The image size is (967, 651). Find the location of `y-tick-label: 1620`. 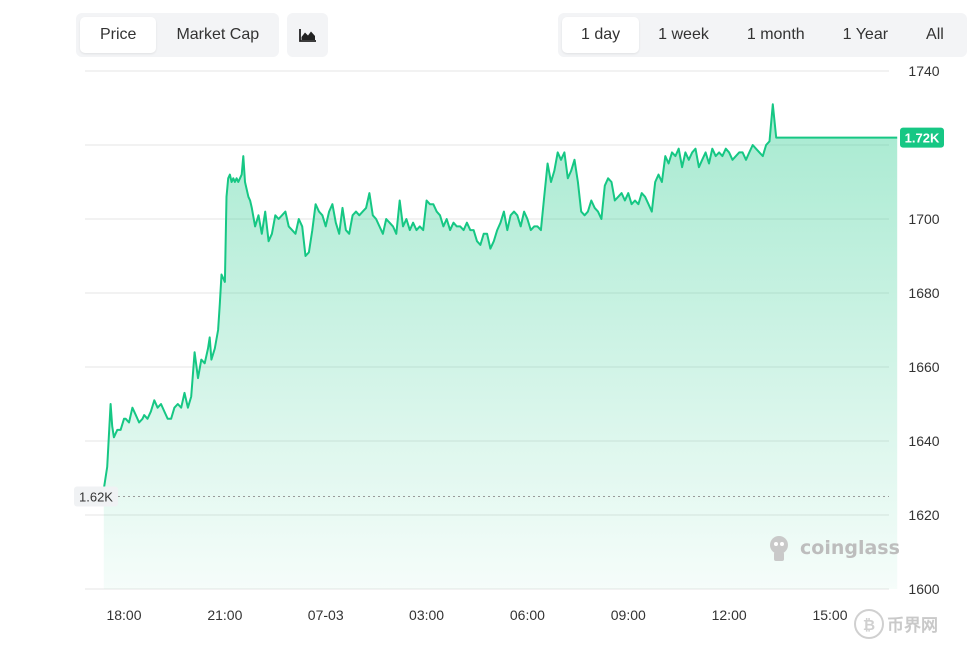

y-tick-label: 1620 is located at coordinates (923, 515).